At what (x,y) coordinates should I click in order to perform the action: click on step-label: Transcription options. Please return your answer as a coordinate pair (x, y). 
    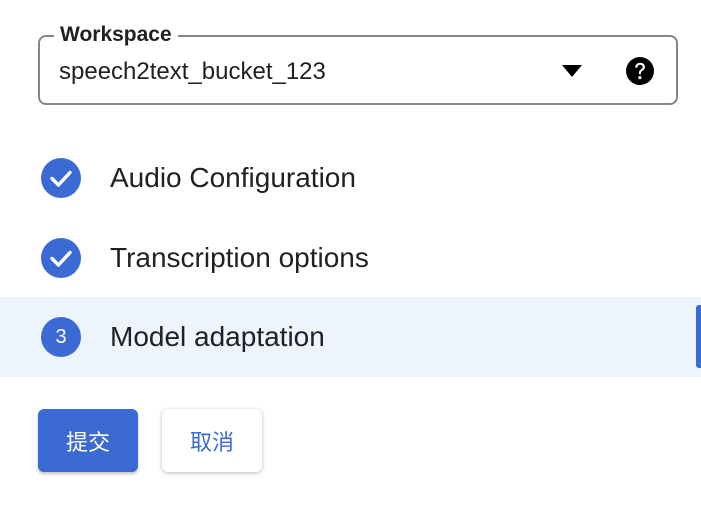
    Looking at the image, I should click on (239, 257).